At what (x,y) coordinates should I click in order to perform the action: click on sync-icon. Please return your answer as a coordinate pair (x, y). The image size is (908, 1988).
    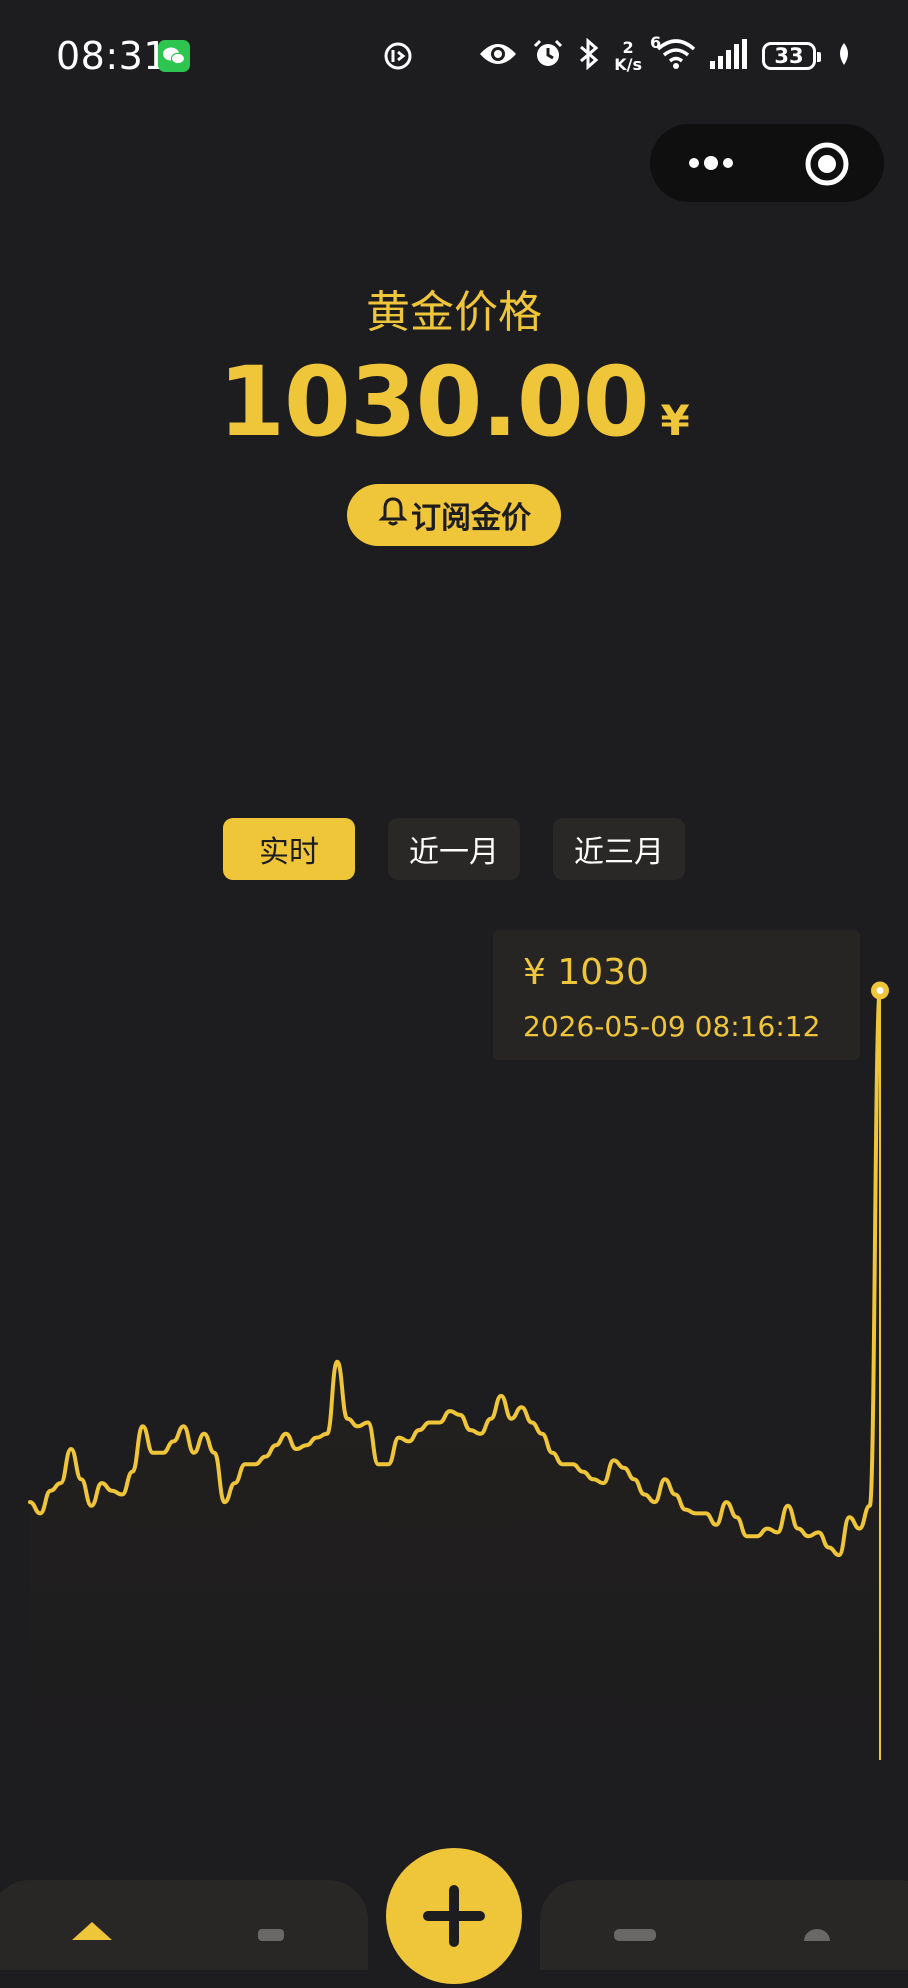
    Looking at the image, I should click on (398, 58).